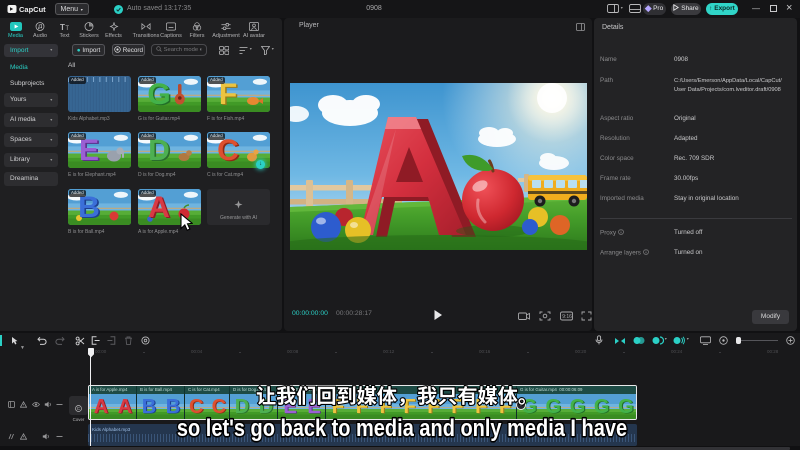 Image resolution: width=800 pixels, height=450 pixels. Describe the element at coordinates (79, 408) in the screenshot. I see `svg-text: C` at that location.